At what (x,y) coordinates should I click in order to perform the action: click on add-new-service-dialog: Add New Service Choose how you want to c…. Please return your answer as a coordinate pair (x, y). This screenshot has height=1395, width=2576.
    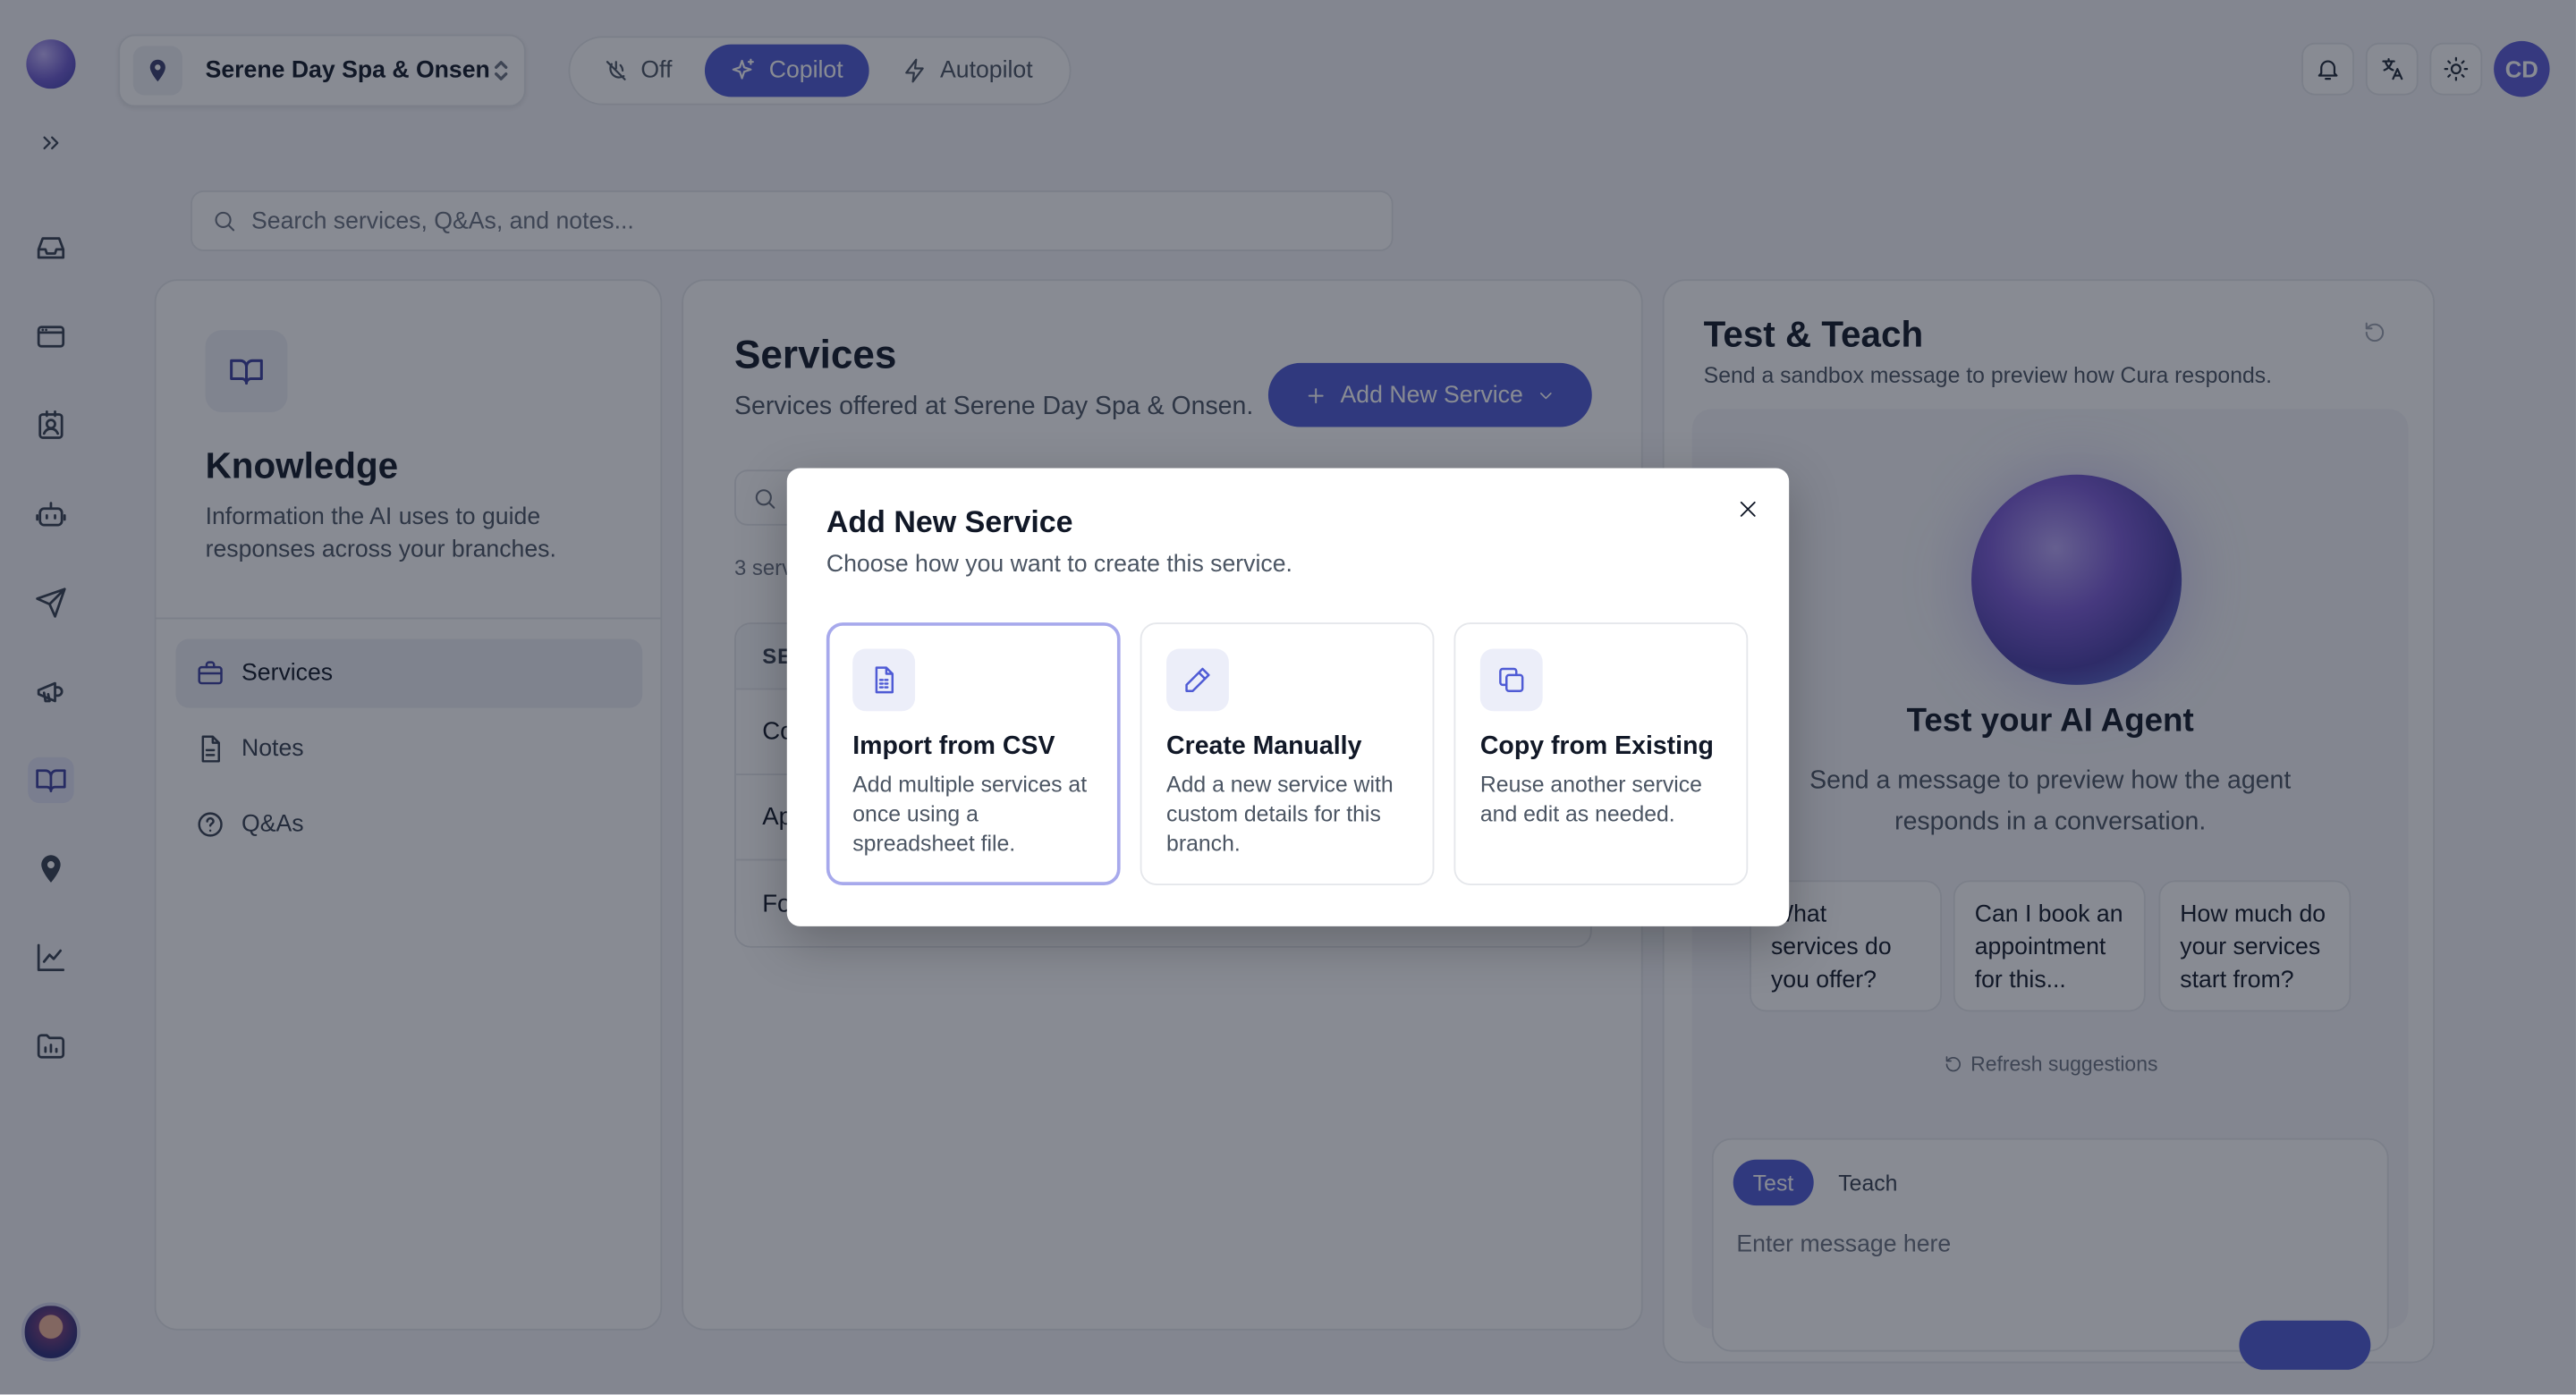
    Looking at the image, I should click on (1288, 697).